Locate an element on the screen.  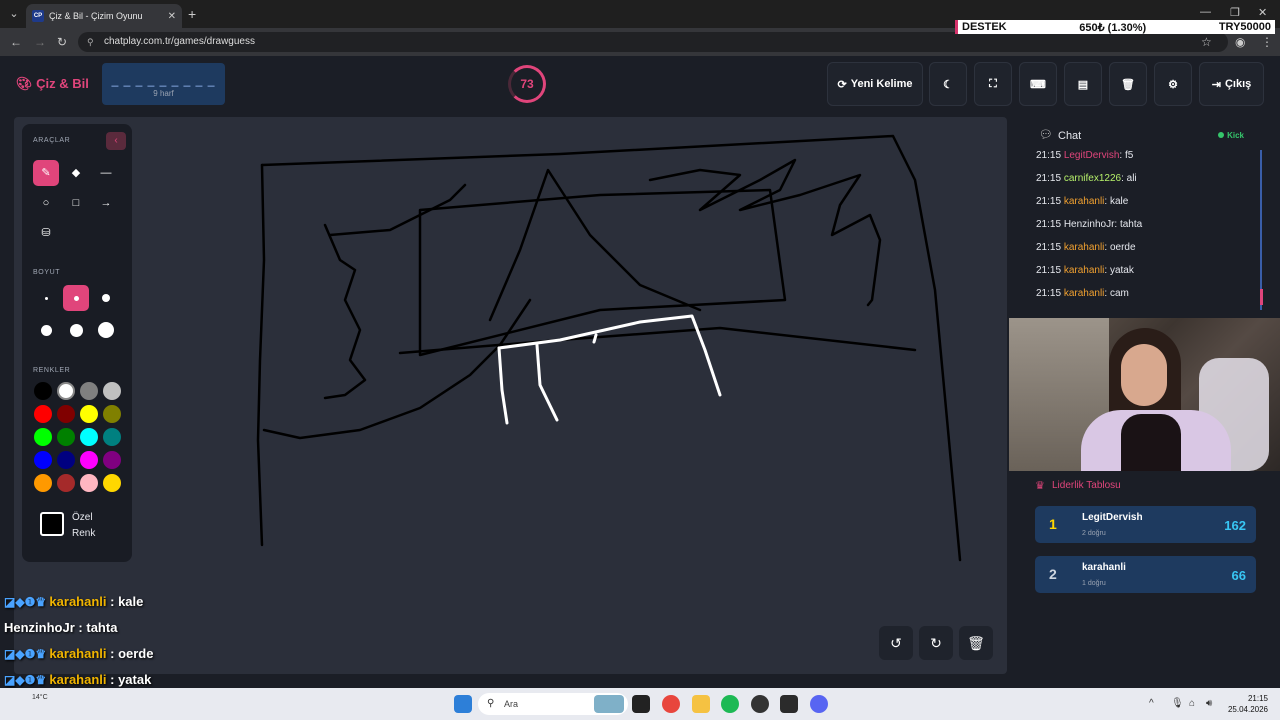
site-info-icon: ⚲ is located at coordinates (90, 42).